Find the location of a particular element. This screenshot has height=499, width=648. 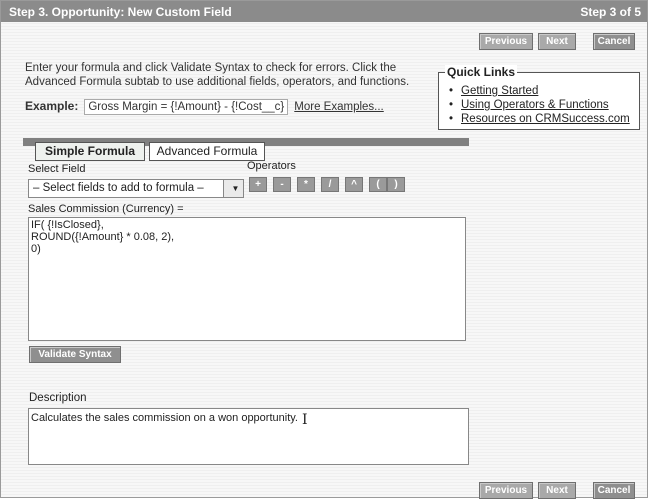

chevron-down-icon: ▼ is located at coordinates (233, 188).